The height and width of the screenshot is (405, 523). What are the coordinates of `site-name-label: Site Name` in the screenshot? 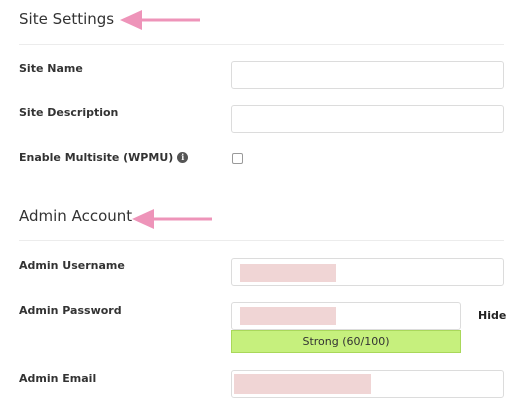 It's located at (51, 68).